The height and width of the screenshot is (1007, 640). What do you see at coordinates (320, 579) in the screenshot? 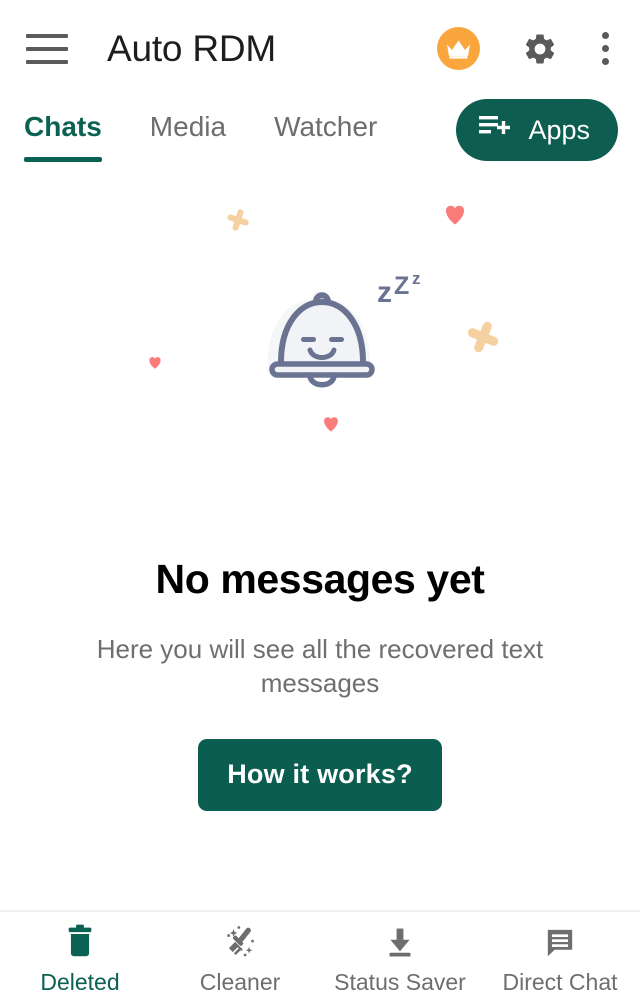
I see `empty-state-title: No messages yet` at bounding box center [320, 579].